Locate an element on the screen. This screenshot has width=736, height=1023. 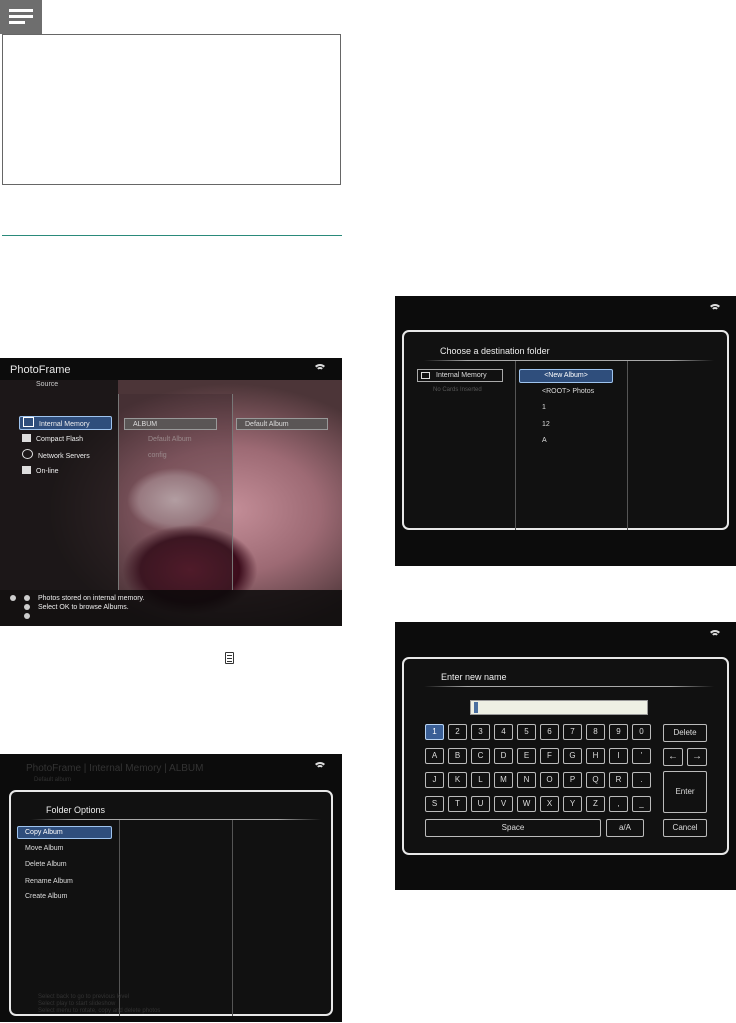
key: U is located at coordinates (480, 804).